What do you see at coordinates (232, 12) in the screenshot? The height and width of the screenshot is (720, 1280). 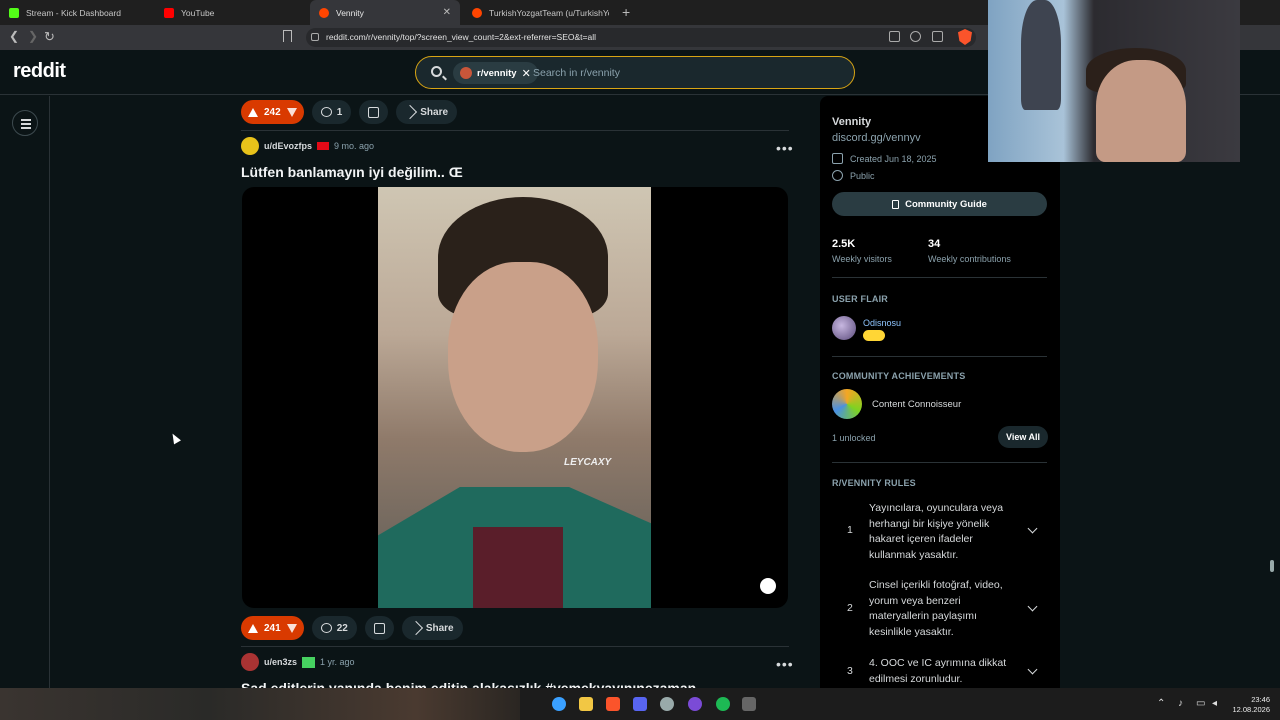 I see `tab-youtube: YouTube` at bounding box center [232, 12].